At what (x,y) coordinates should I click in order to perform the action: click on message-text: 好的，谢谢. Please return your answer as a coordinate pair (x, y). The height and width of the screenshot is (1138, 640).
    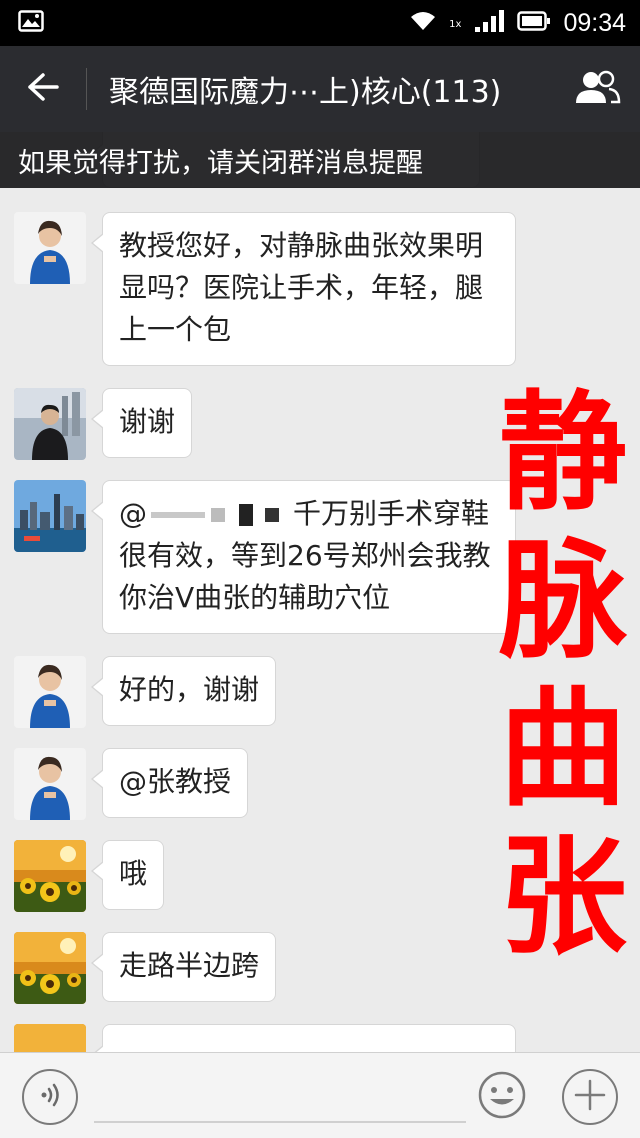
    Looking at the image, I should click on (189, 689).